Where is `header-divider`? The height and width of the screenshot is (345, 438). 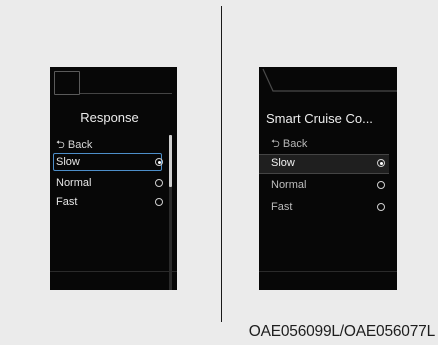
header-divider is located at coordinates (126, 93).